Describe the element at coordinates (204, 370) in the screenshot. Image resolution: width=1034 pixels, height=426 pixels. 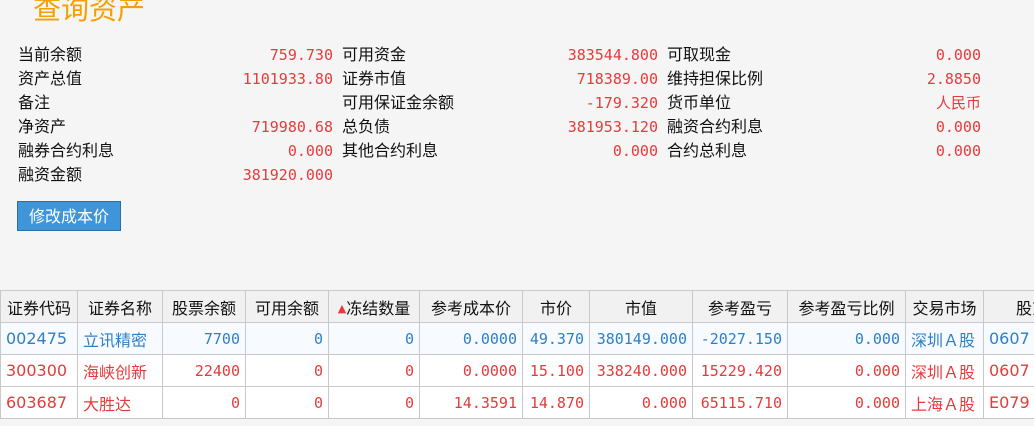
I see `cell-stock-balance: 22400` at that location.